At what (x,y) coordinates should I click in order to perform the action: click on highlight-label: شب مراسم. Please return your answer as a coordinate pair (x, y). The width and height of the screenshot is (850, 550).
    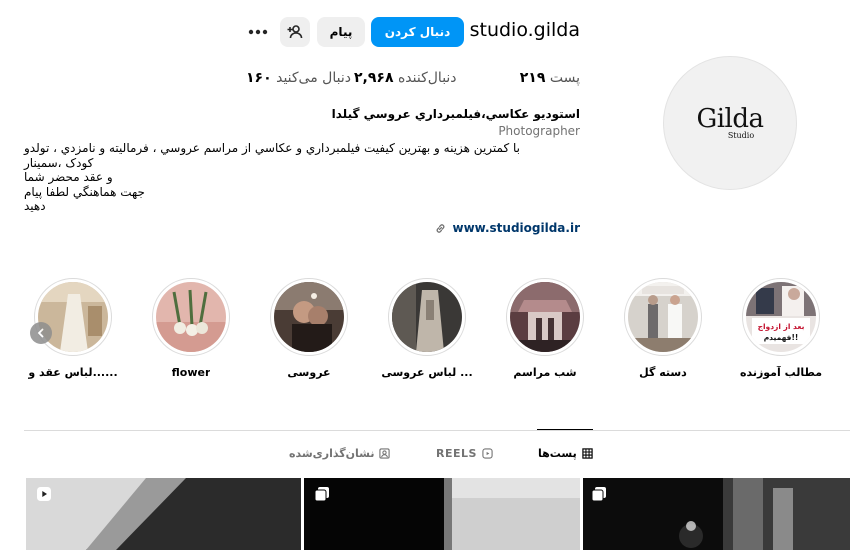
    Looking at the image, I should click on (545, 372).